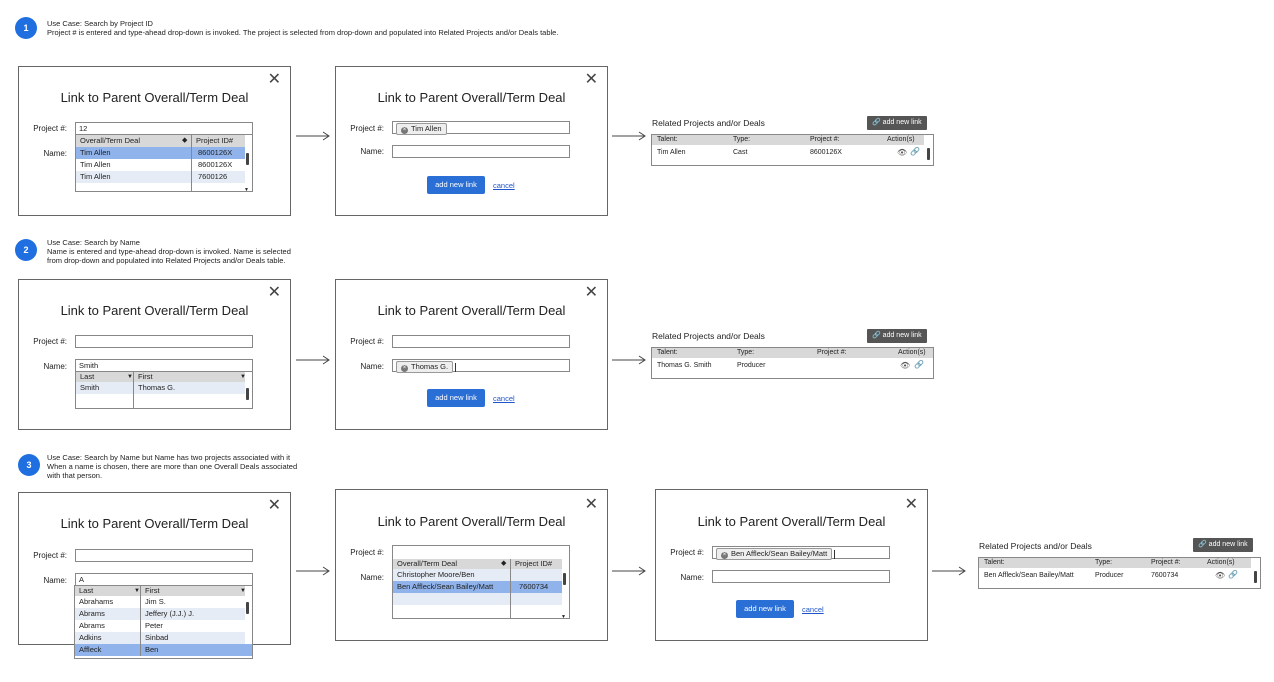 The width and height of the screenshot is (1274, 682). Describe the element at coordinates (1228, 544) in the screenshot. I see `add-new-link-label: add new link` at that location.